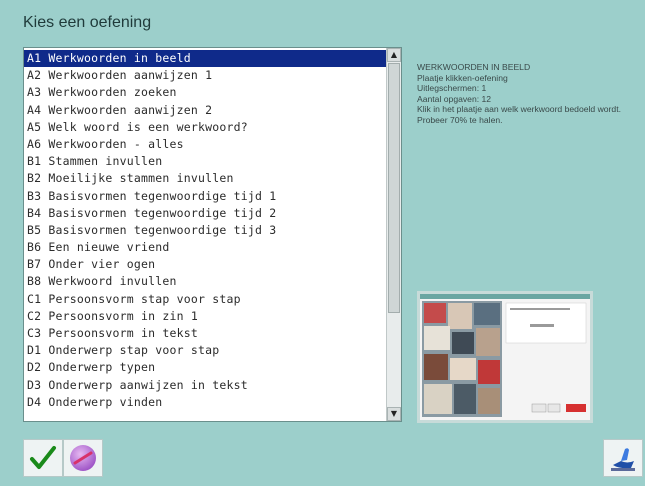  What do you see at coordinates (205, 213) in the screenshot?
I see `list-item: B4 Basisvormen tegenwoordige tijd 2` at bounding box center [205, 213].